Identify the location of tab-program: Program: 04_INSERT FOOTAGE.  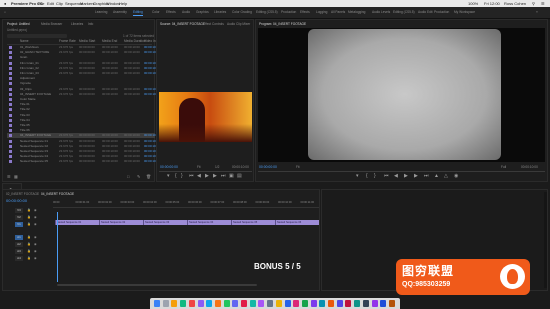
(282, 24).